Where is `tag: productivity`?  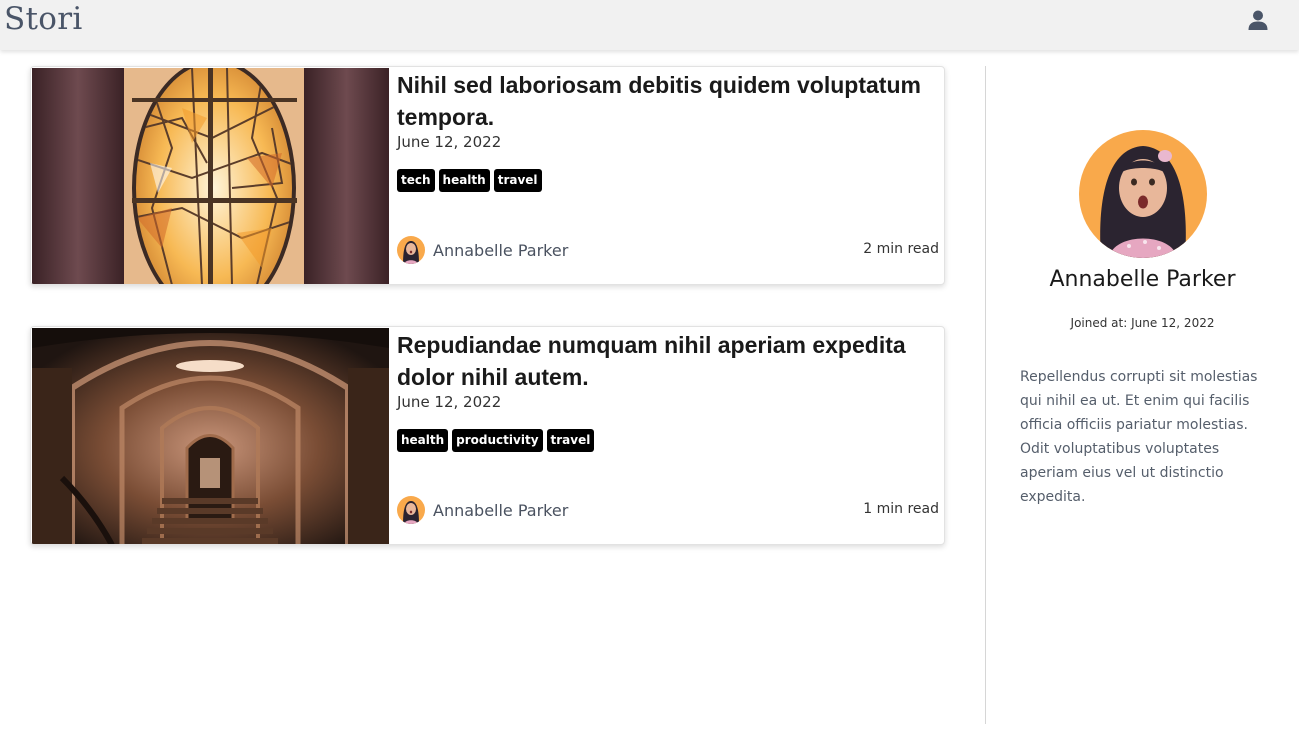
tag: productivity is located at coordinates (497, 440).